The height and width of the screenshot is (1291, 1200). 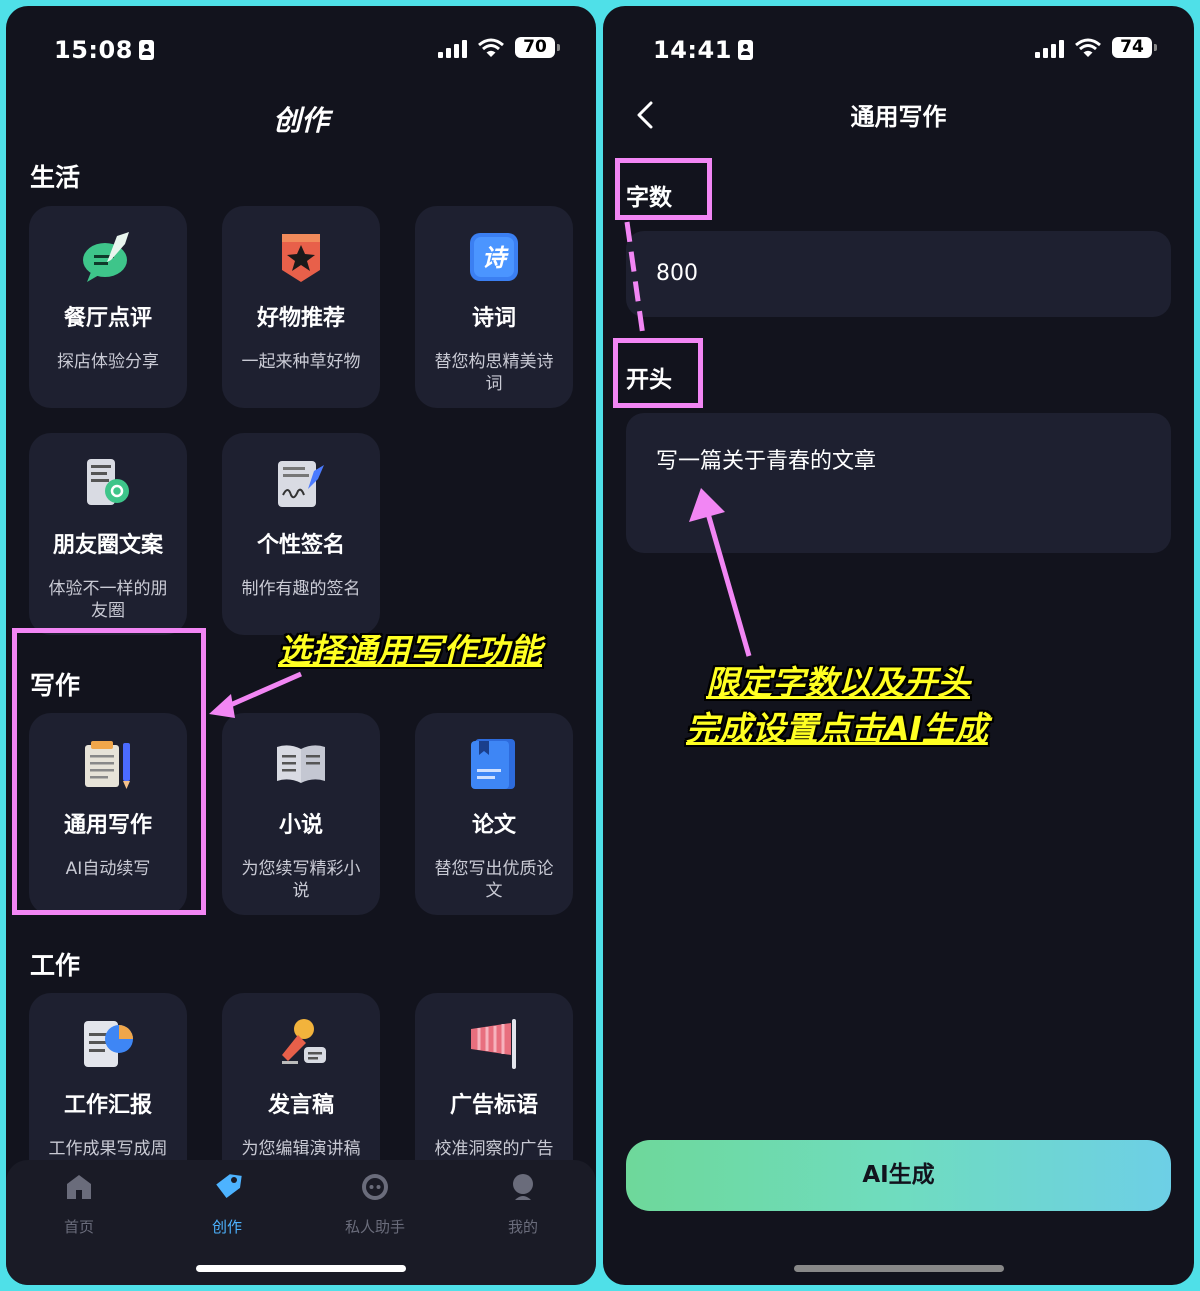 I want to click on card-moments-copy: 朋友圈文案 体验不一样的朋友圈, so click(x=108, y=534).